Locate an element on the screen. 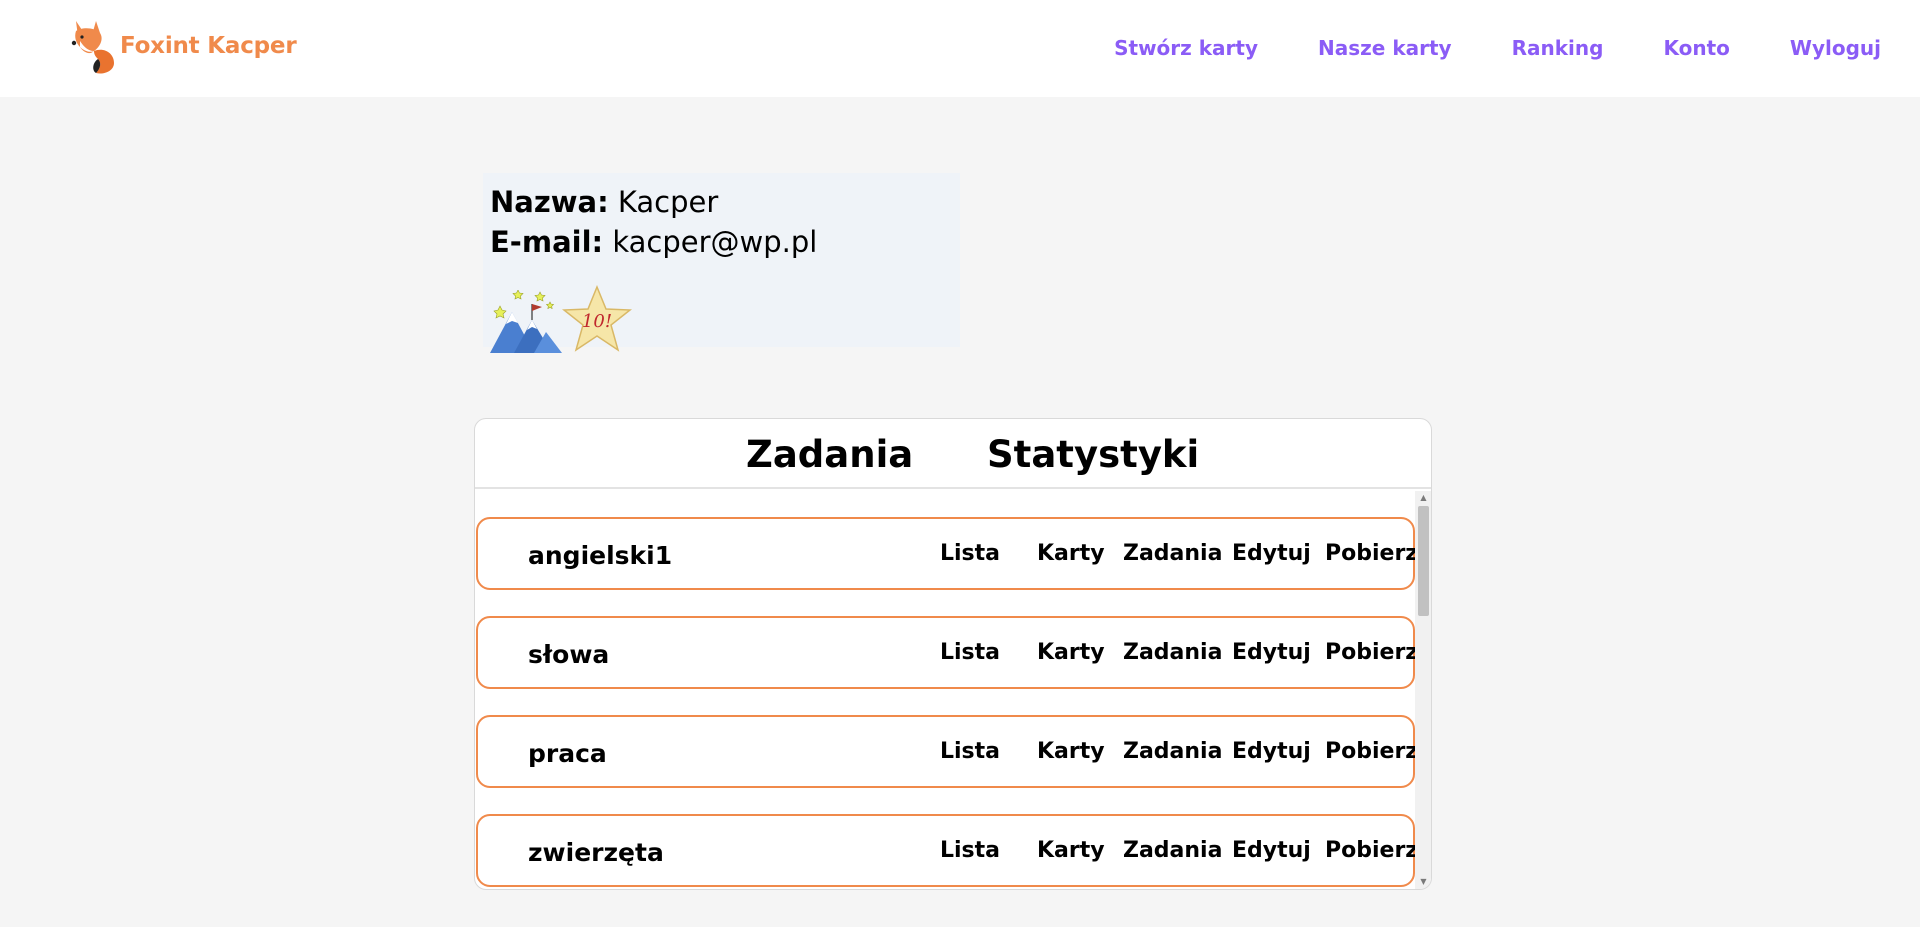  scroll-up-arrow-icon: ▲ is located at coordinates (1423, 498).